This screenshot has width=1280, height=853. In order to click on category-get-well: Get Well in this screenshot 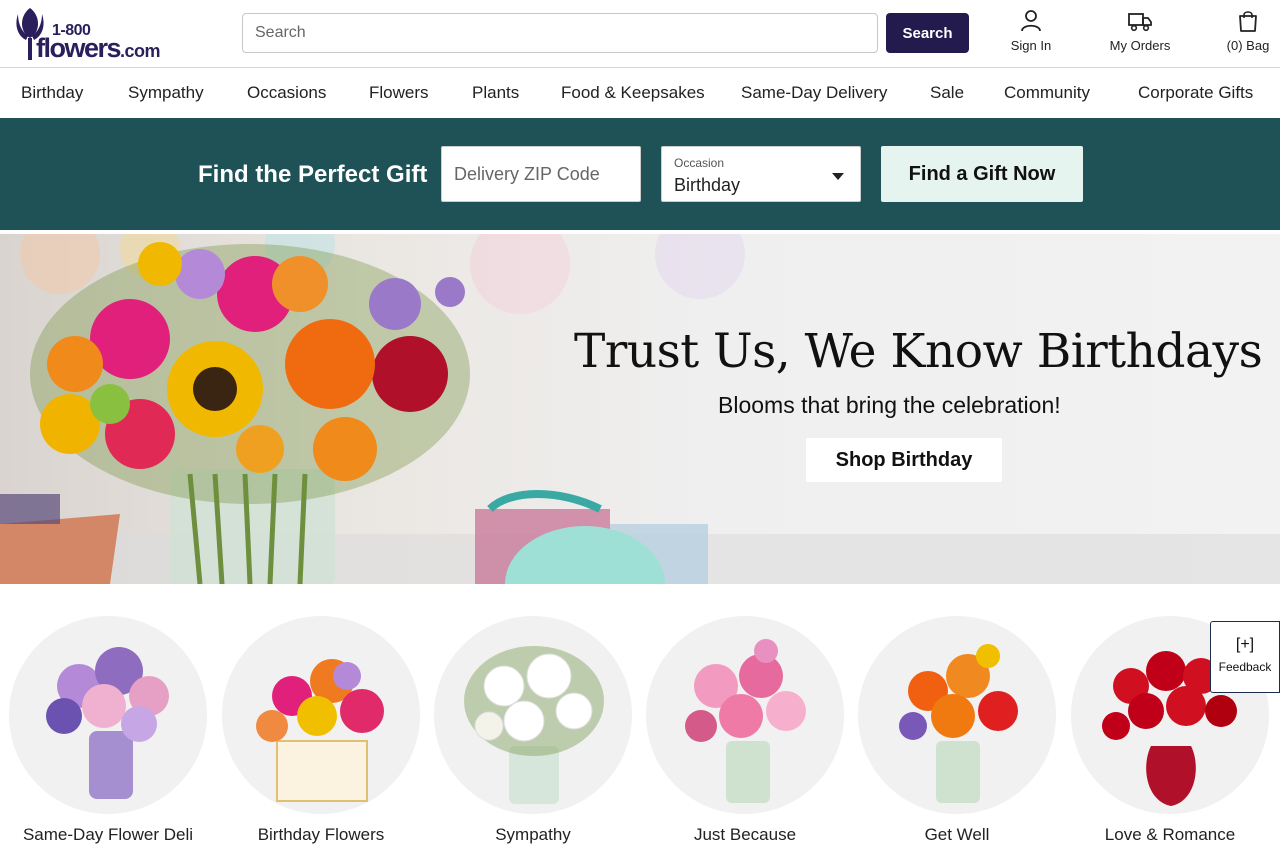, I will do `click(957, 731)`.